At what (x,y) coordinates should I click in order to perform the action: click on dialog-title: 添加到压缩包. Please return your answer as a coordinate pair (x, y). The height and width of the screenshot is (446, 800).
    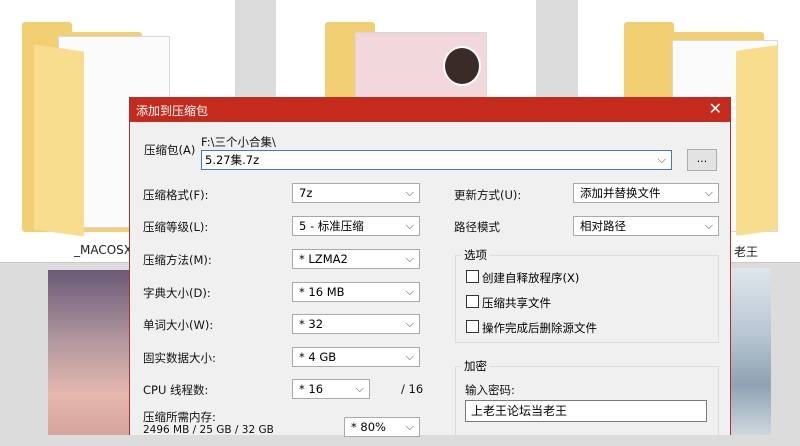
    Looking at the image, I should click on (172, 111).